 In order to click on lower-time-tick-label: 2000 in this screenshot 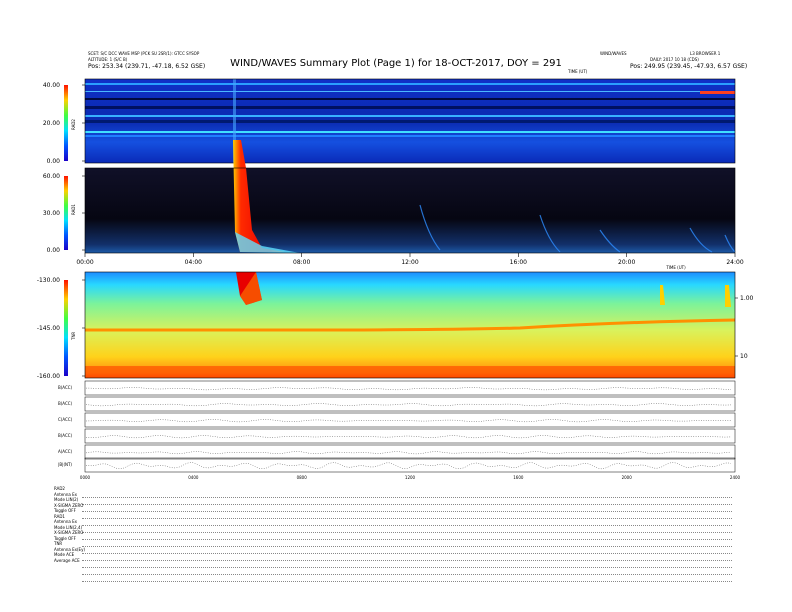, I will do `click(627, 477)`.